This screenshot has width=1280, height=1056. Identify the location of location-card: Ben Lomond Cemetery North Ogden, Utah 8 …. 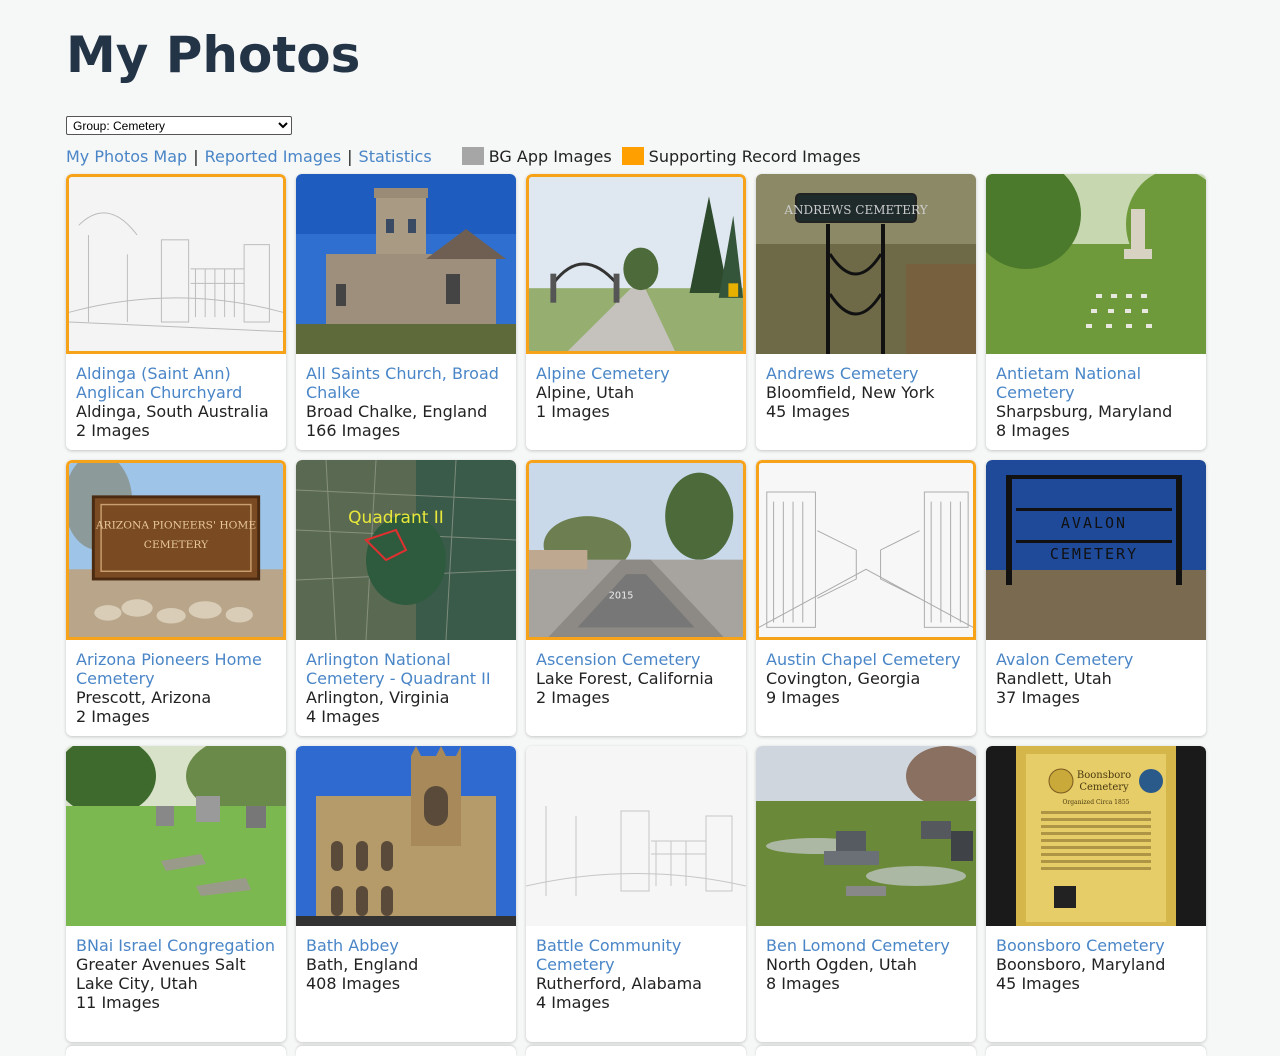
(866, 894).